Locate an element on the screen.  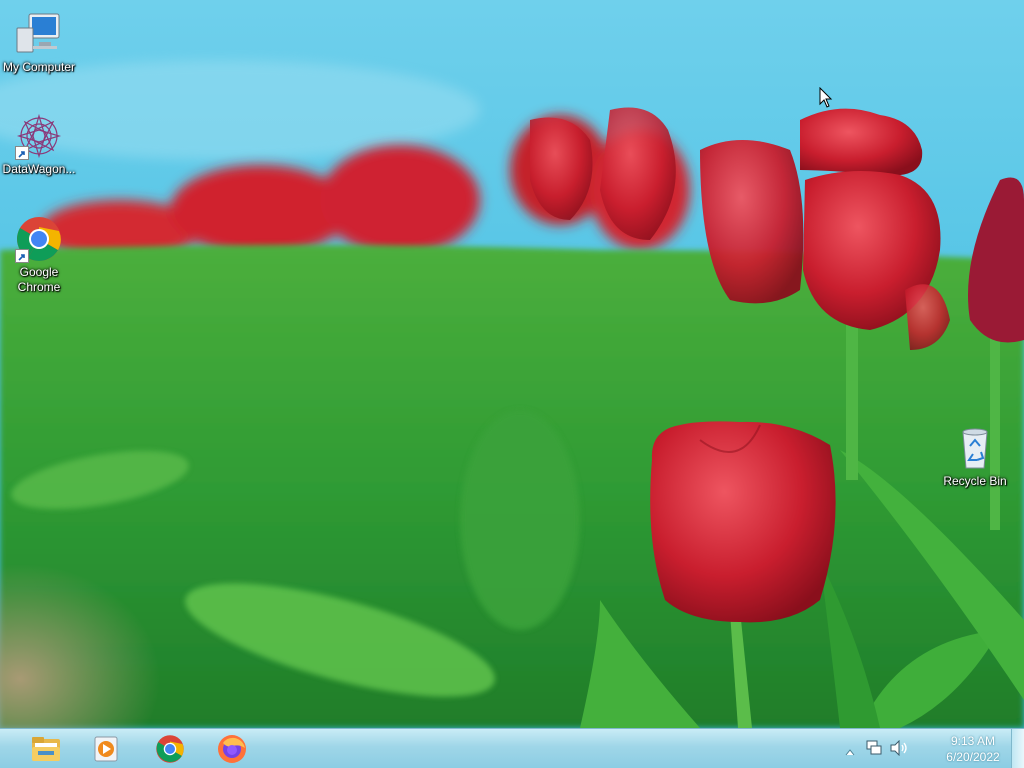
mouse-cursor-icon is located at coordinates (826, 97).